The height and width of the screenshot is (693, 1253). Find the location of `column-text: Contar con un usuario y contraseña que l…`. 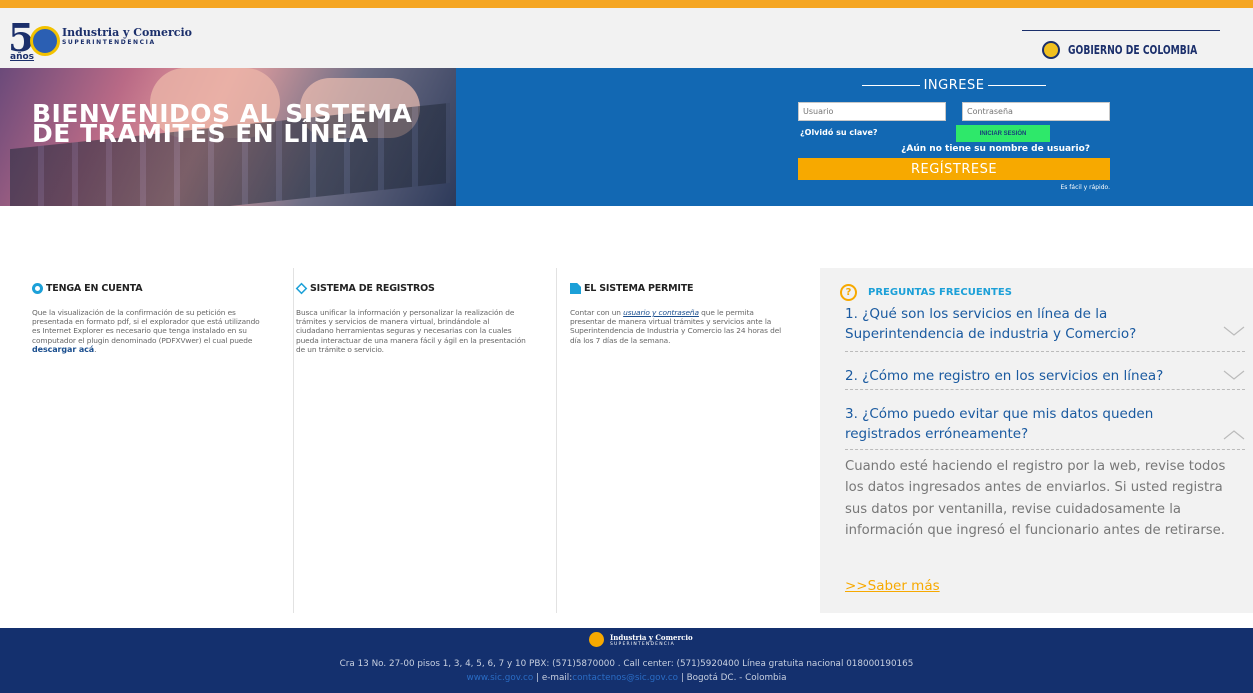

column-text: Contar con un usuario y contraseña que l… is located at coordinates (677, 326).